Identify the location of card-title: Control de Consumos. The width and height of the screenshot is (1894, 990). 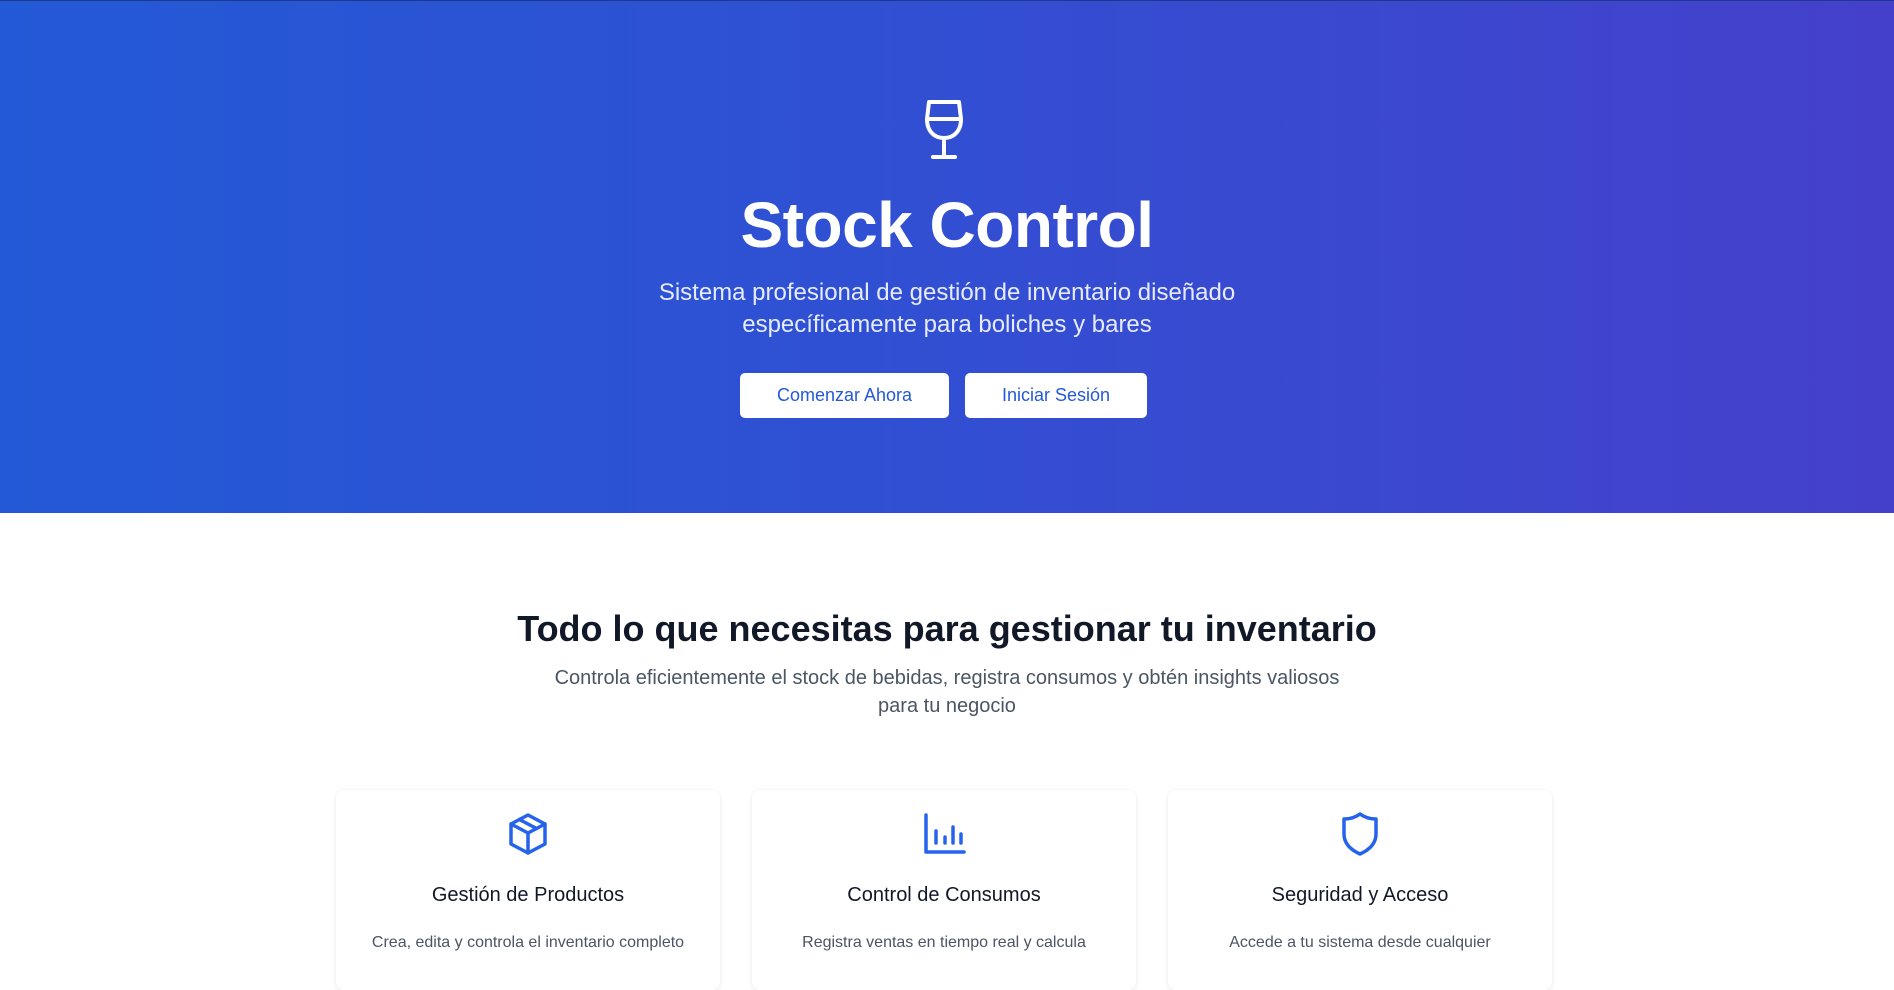
(944, 895).